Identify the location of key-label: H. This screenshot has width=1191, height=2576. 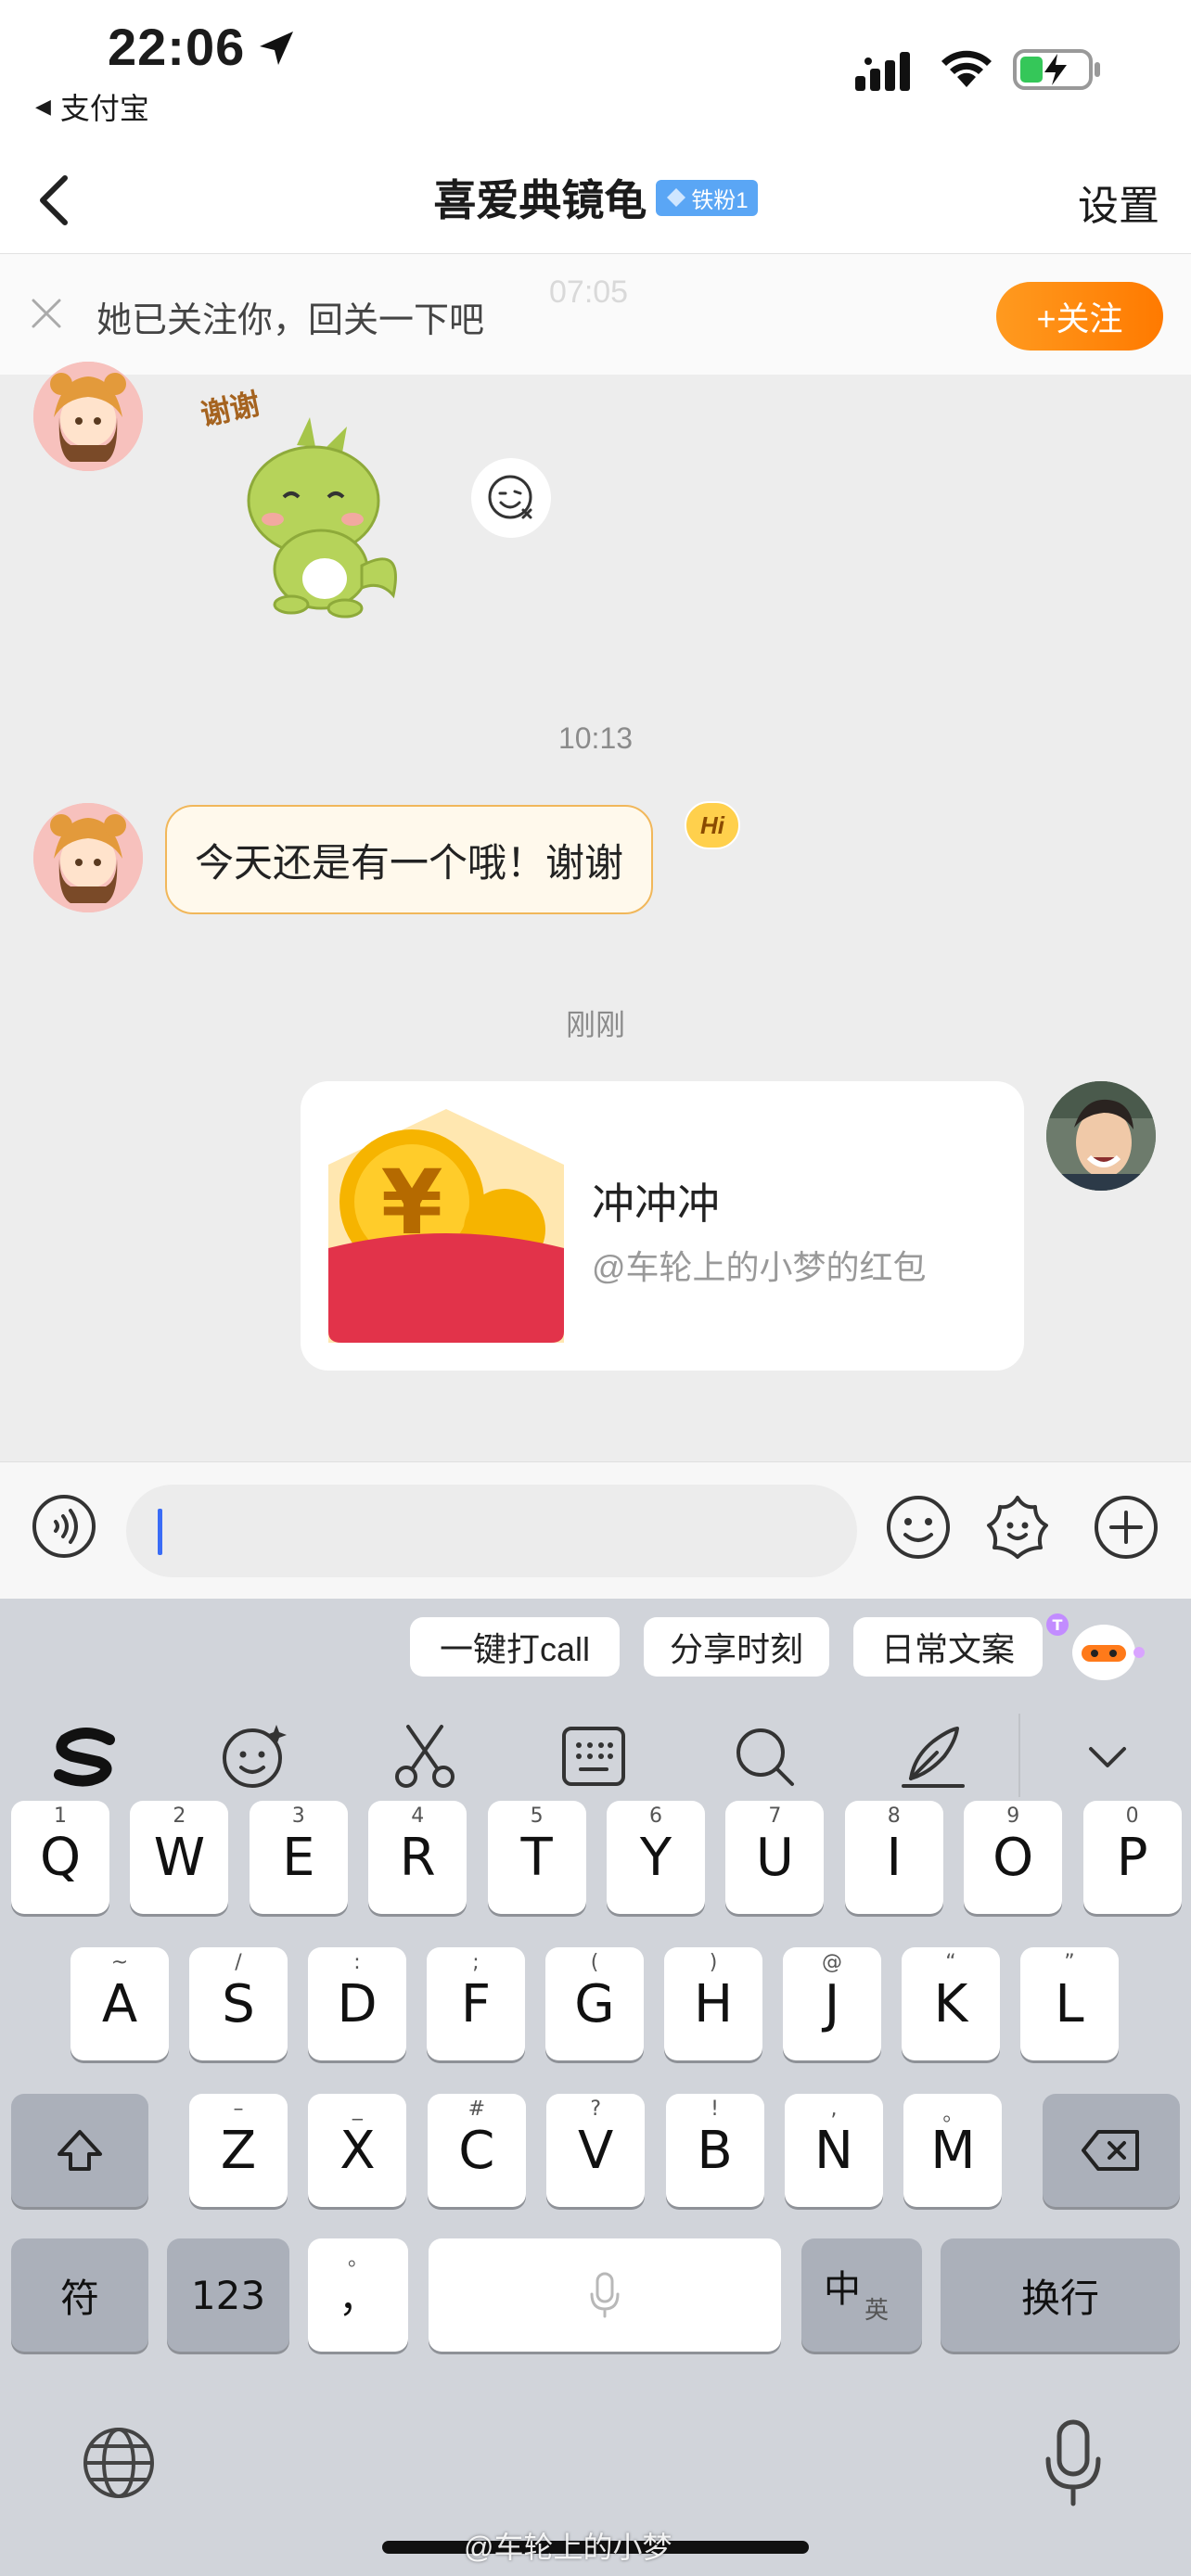
(713, 2004).